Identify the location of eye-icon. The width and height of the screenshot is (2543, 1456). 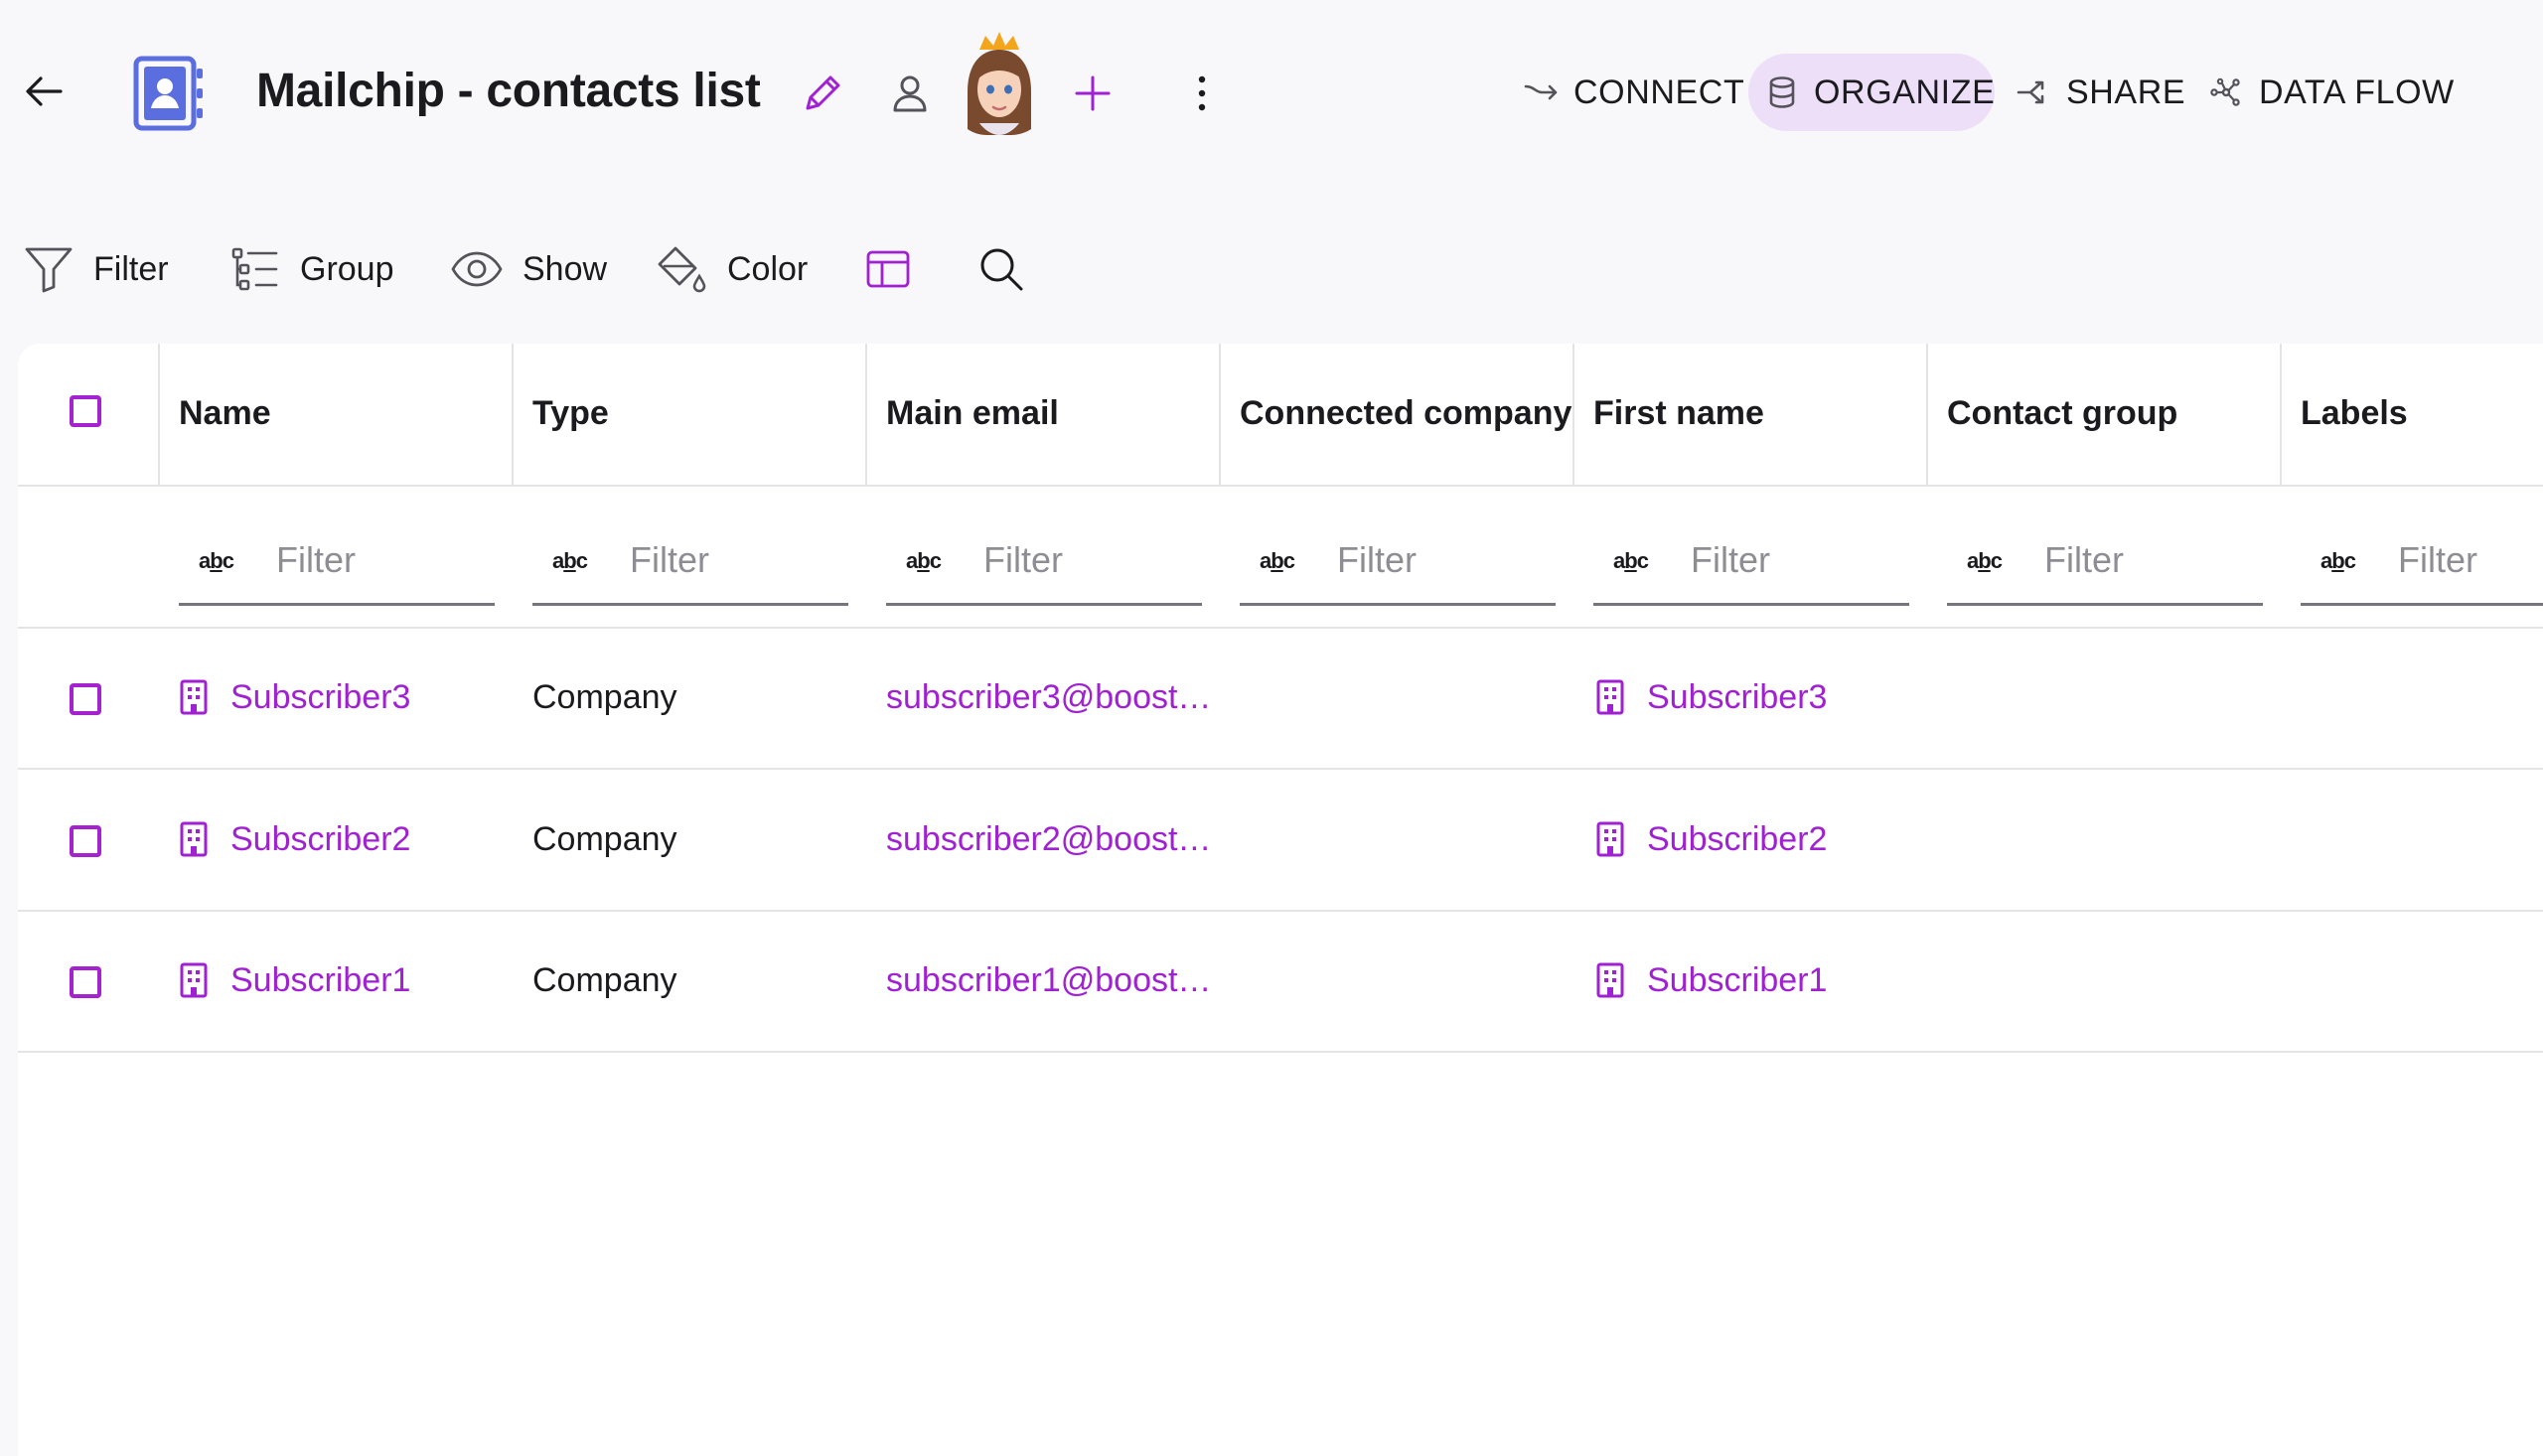
(477, 269).